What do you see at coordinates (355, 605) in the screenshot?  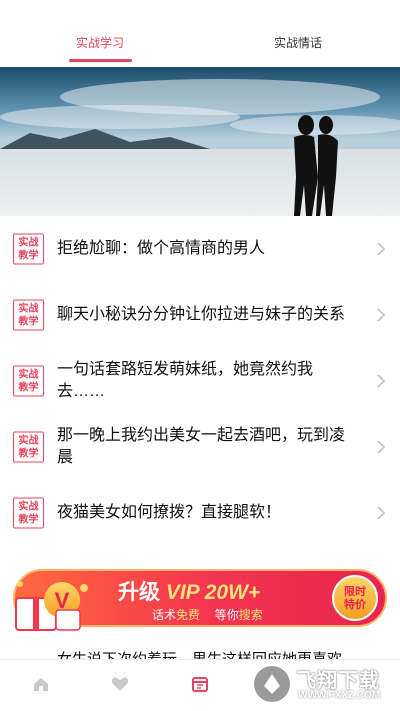 I see `tag-line: 特价` at bounding box center [355, 605].